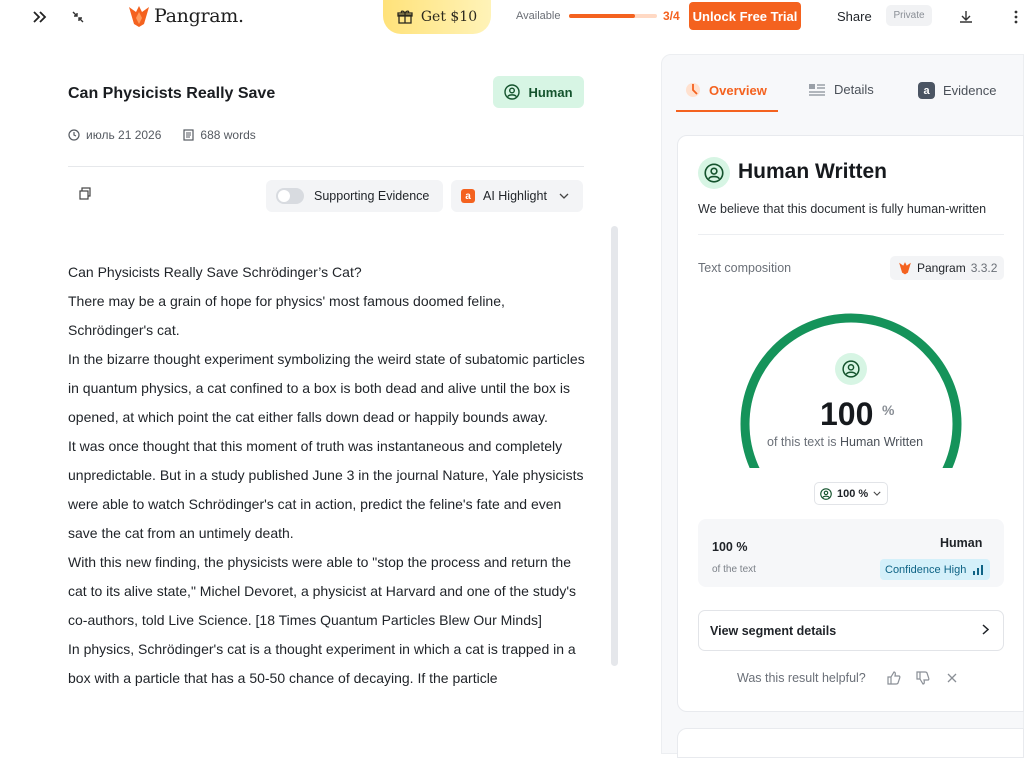  What do you see at coordinates (449, 17) in the screenshot?
I see `gift-label: Get $10` at bounding box center [449, 17].